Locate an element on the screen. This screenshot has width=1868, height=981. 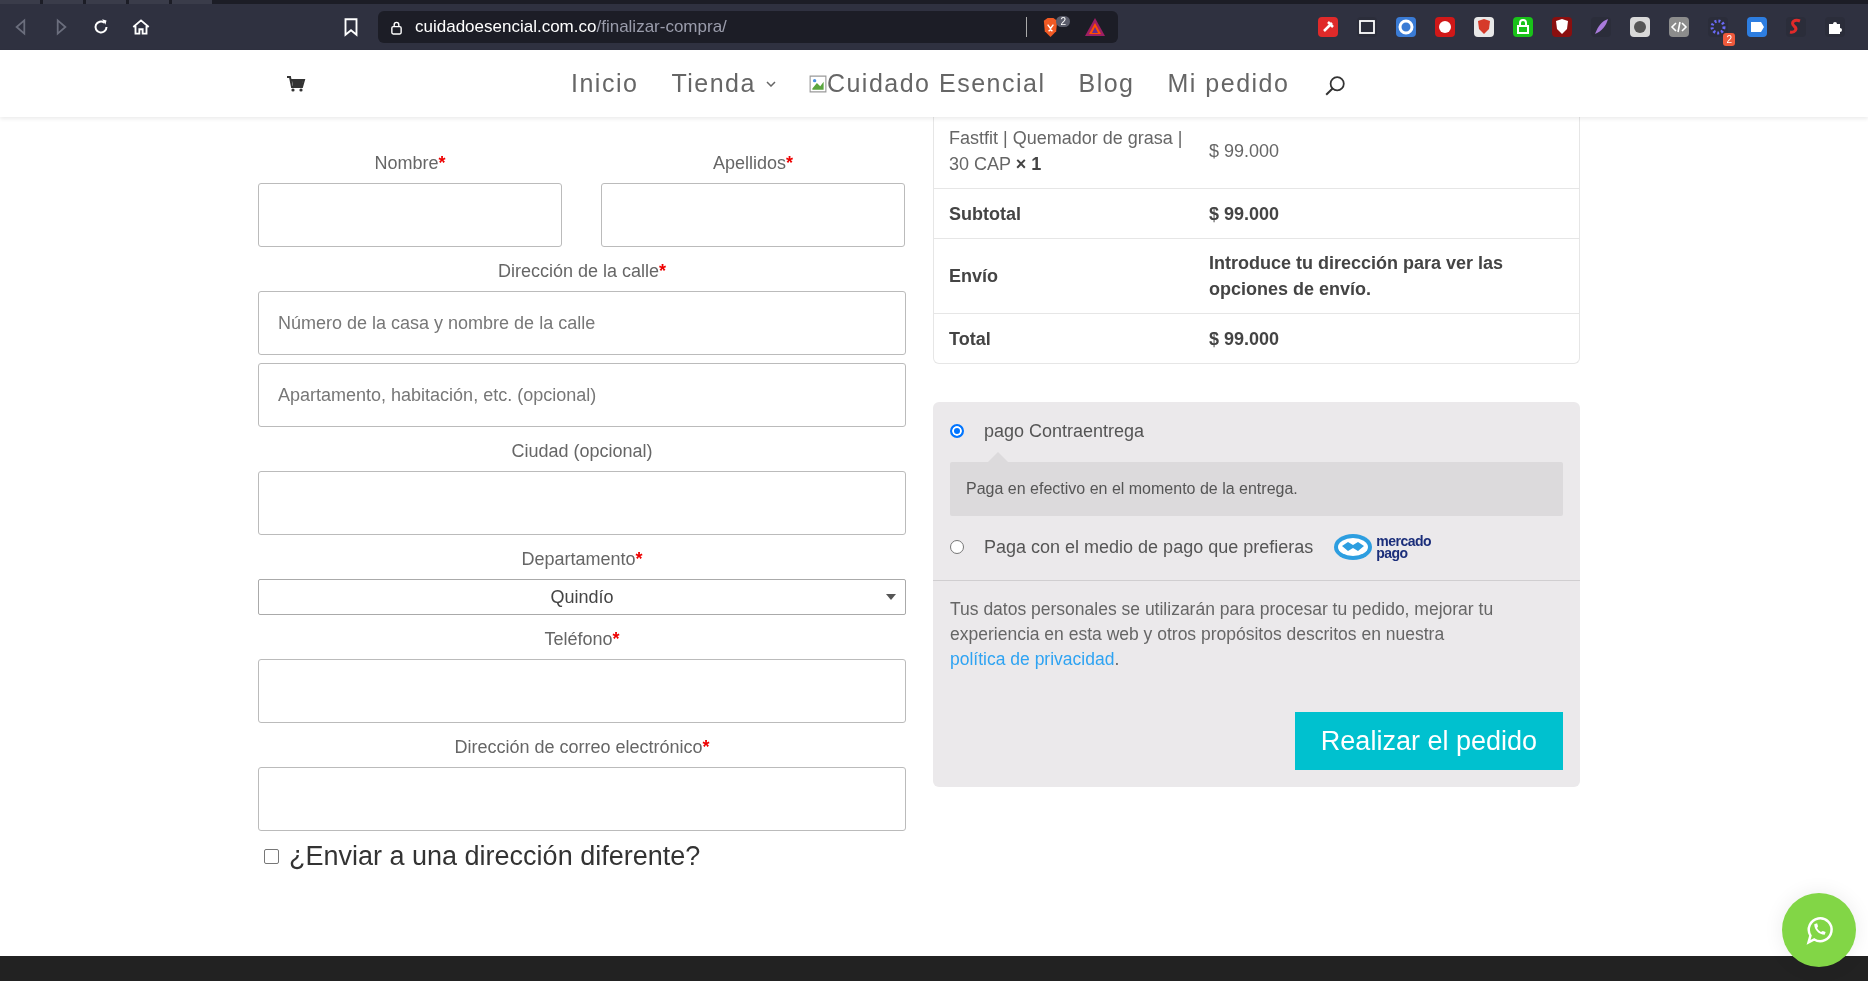
checkbox-label: ¿Enviar a una dirección diferente? is located at coordinates (495, 856).